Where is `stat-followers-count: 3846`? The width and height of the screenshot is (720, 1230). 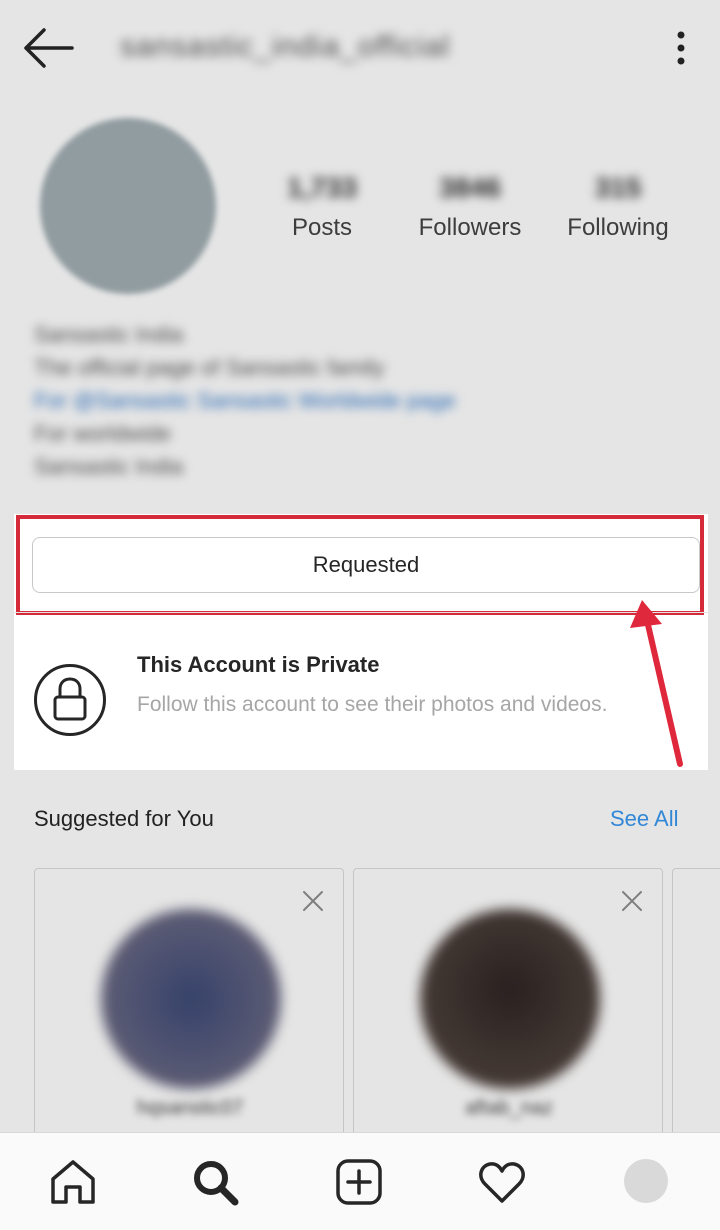 stat-followers-count: 3846 is located at coordinates (470, 187).